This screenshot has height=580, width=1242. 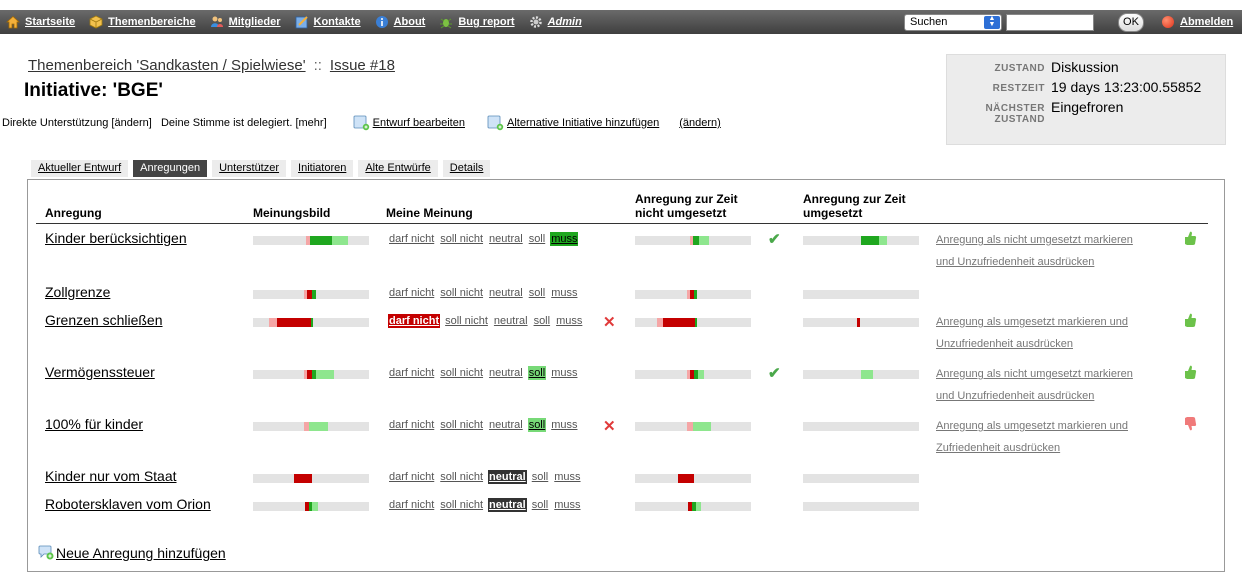 I want to click on suggestion-name: Grenzen schließen, so click(x=104, y=320).